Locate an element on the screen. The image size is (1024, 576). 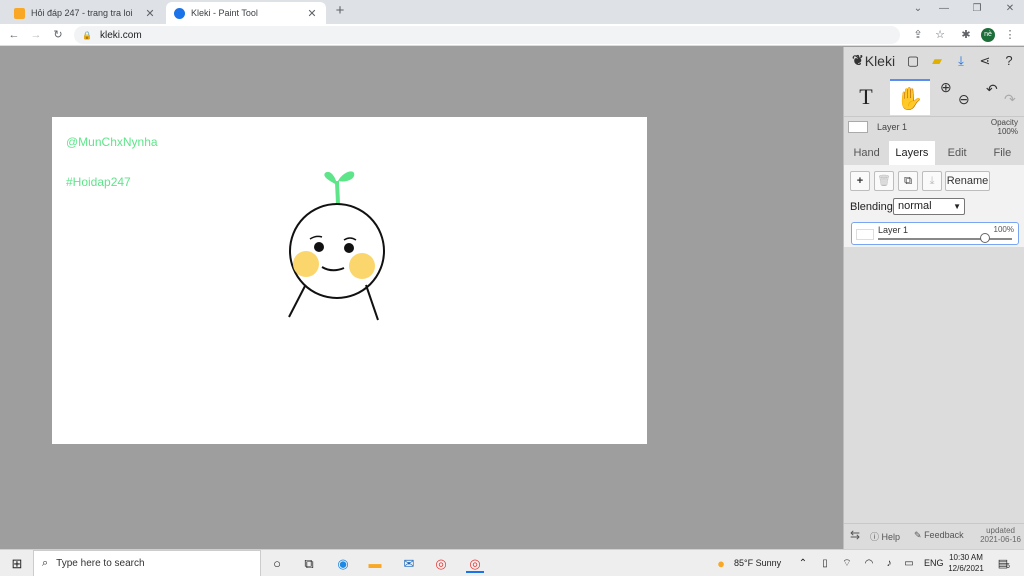
opacity-label: Opacity is located at coordinates (1004, 122).